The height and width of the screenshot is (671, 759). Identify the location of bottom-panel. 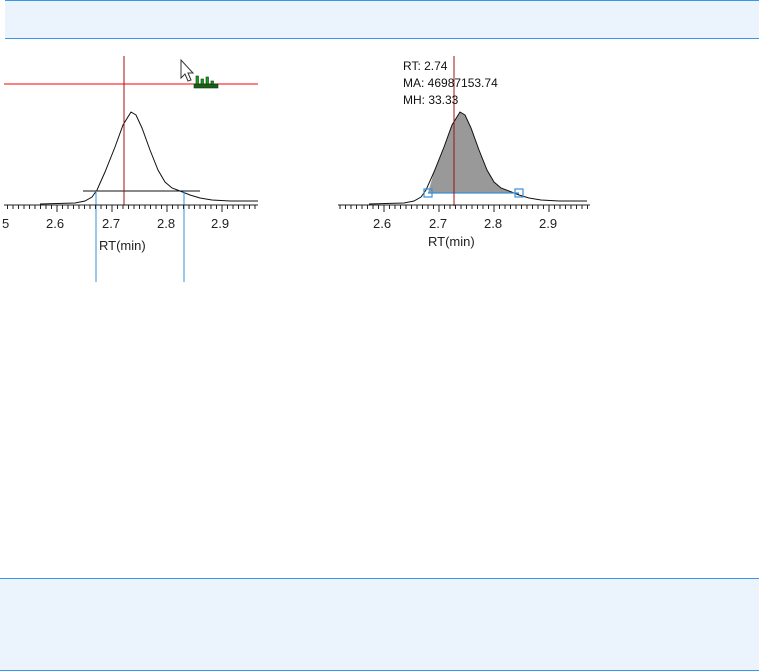
(379, 624).